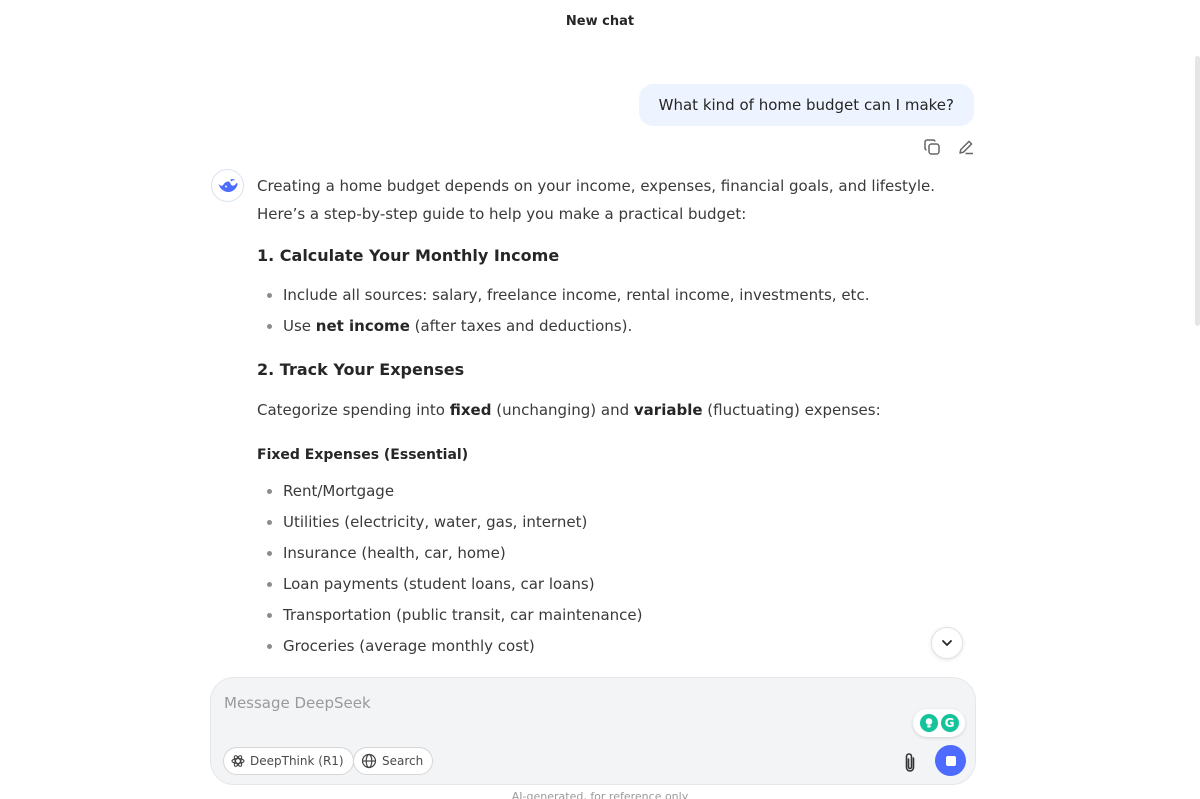 The image size is (1200, 799). I want to click on scrollbar, so click(1197, 191).